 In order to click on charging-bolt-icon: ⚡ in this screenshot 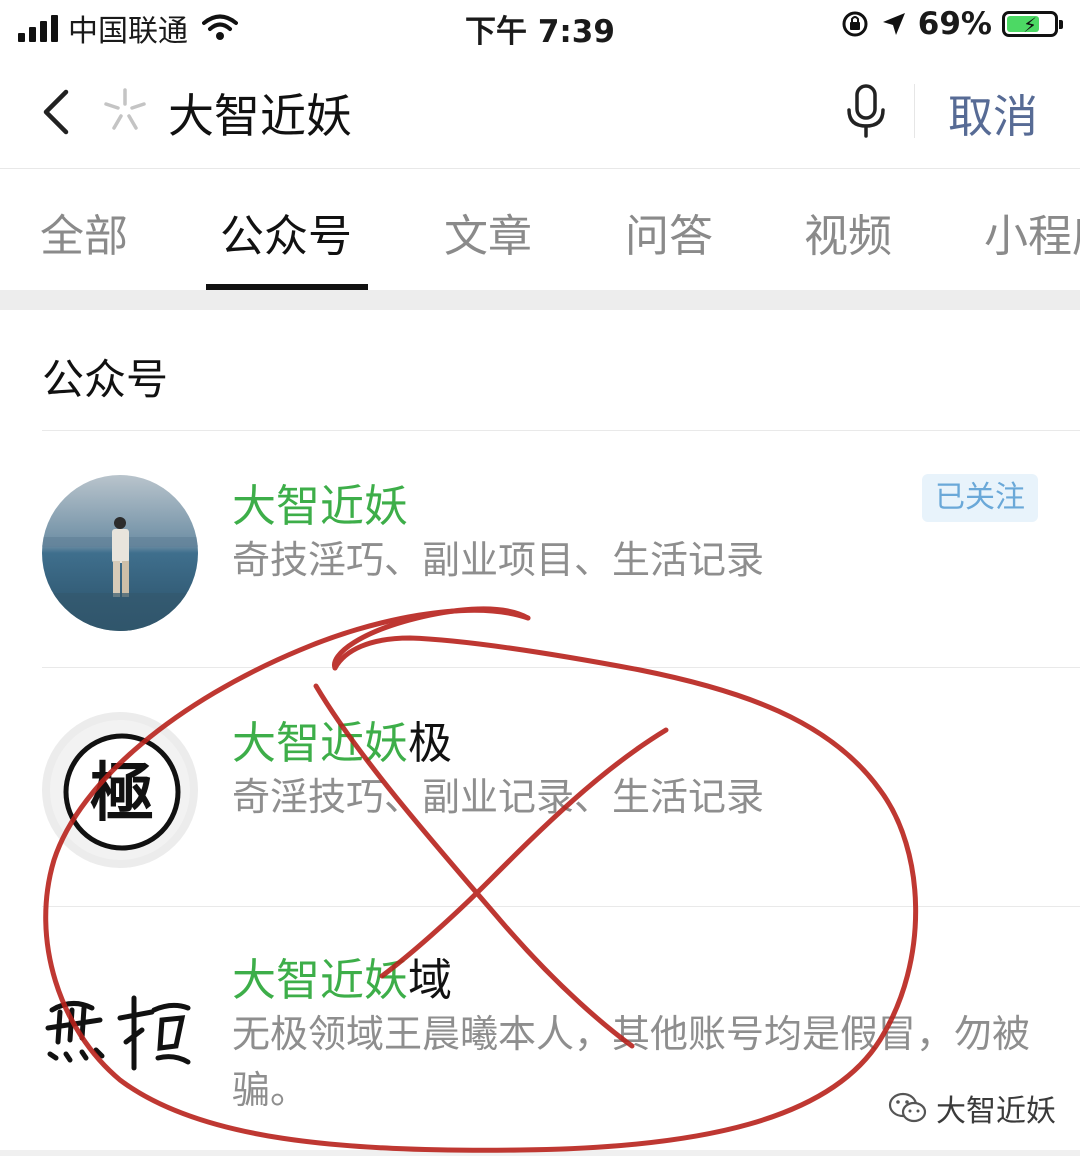, I will do `click(1030, 25)`.